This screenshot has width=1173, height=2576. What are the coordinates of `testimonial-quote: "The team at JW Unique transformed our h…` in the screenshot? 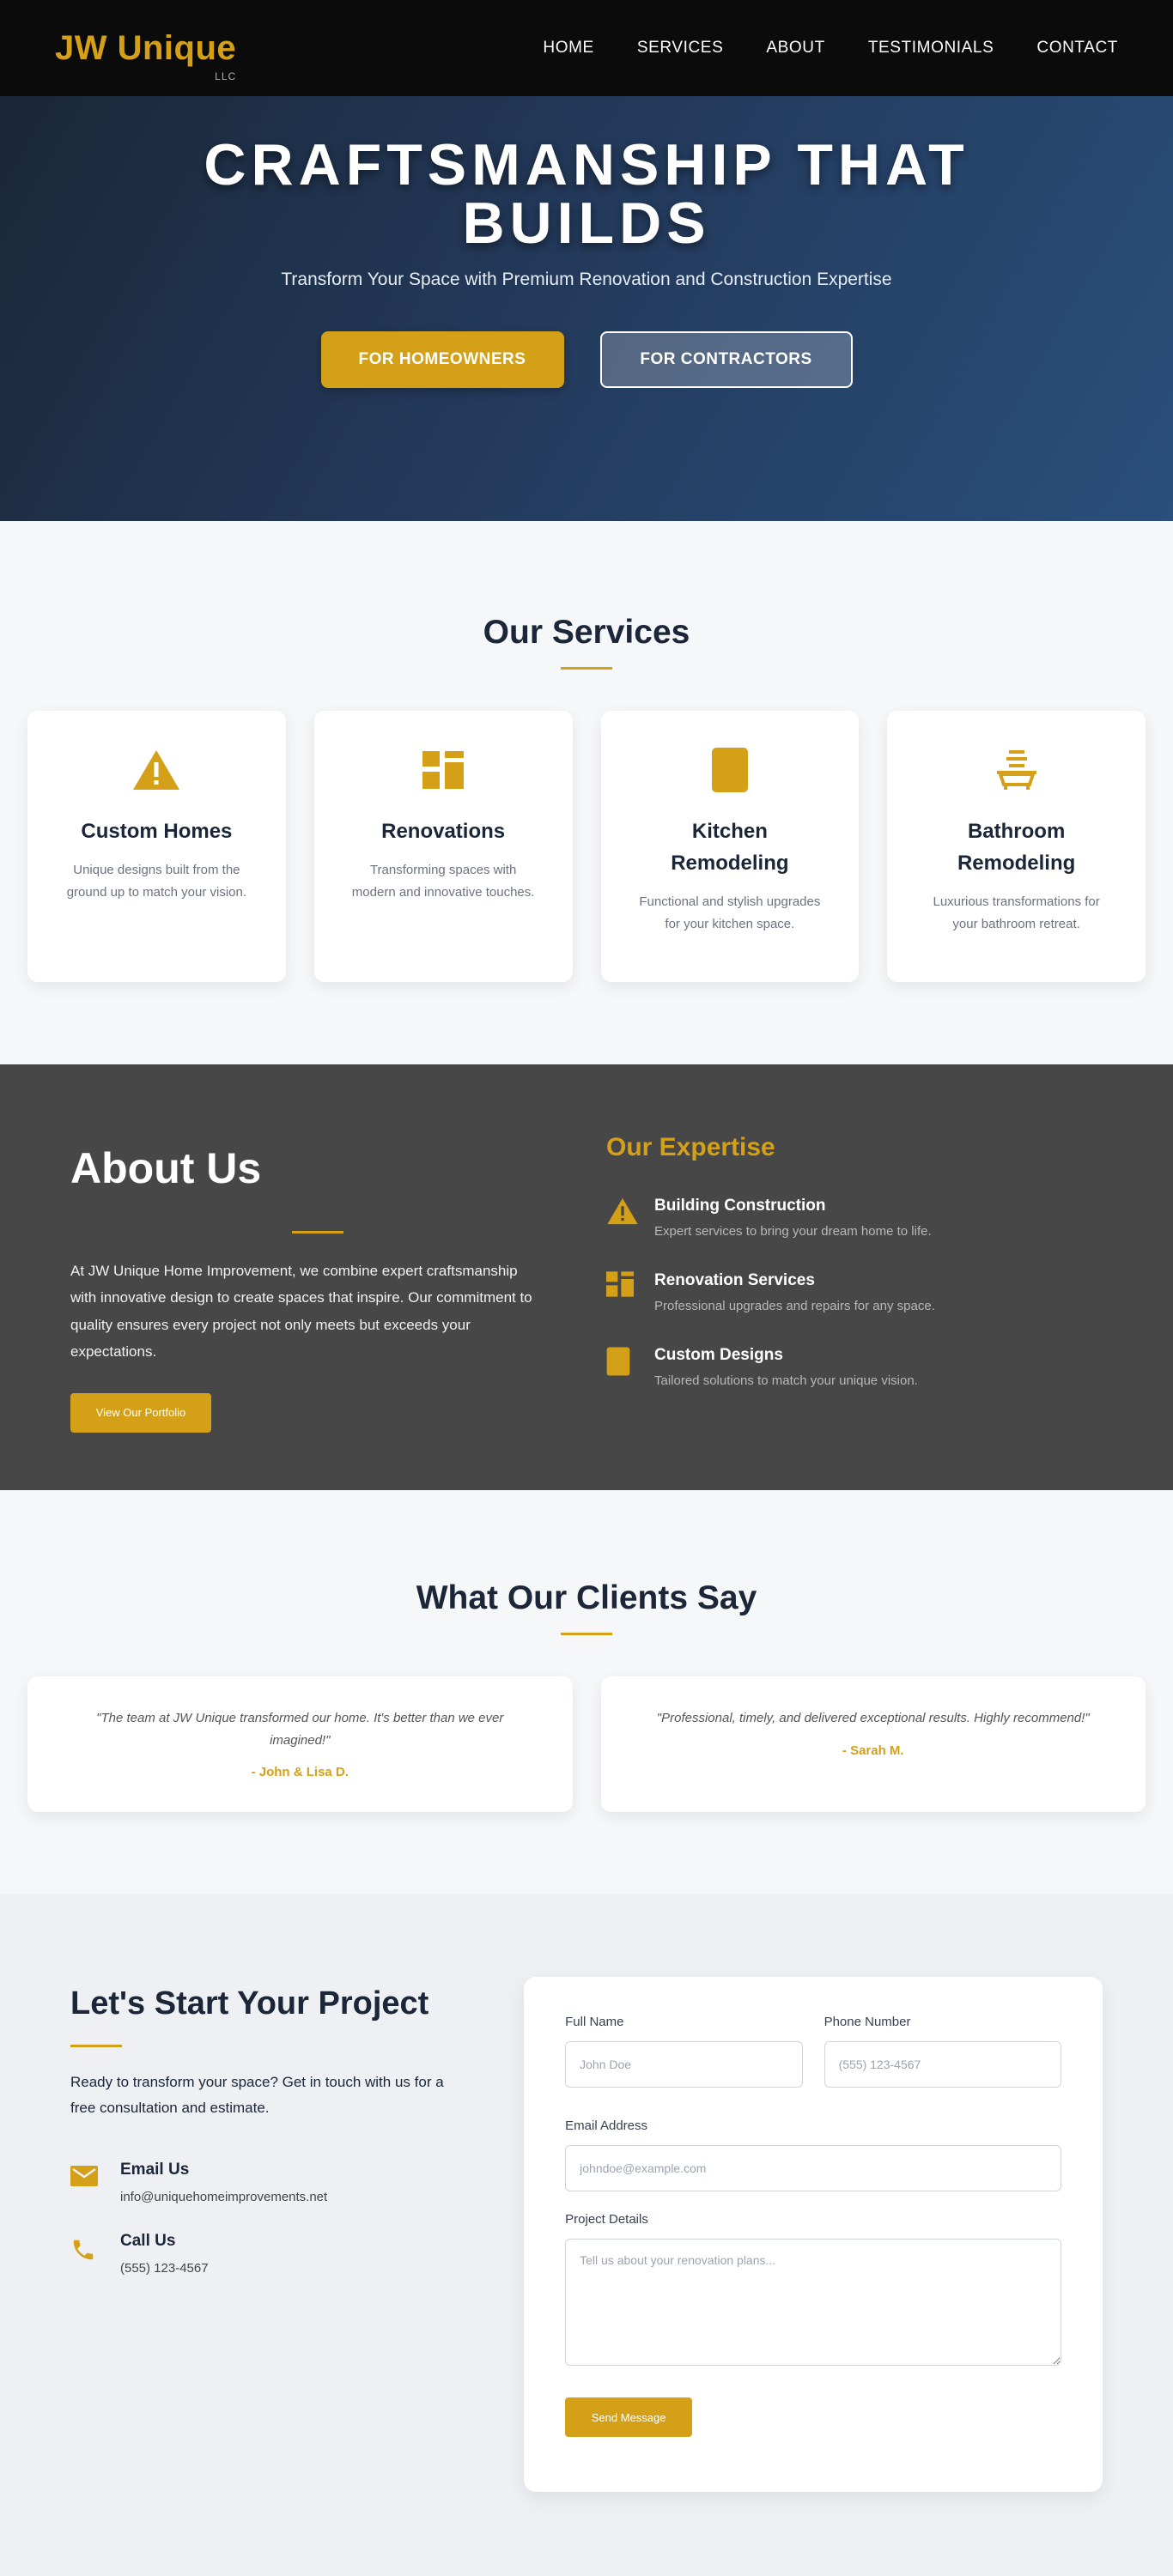 It's located at (300, 1729).